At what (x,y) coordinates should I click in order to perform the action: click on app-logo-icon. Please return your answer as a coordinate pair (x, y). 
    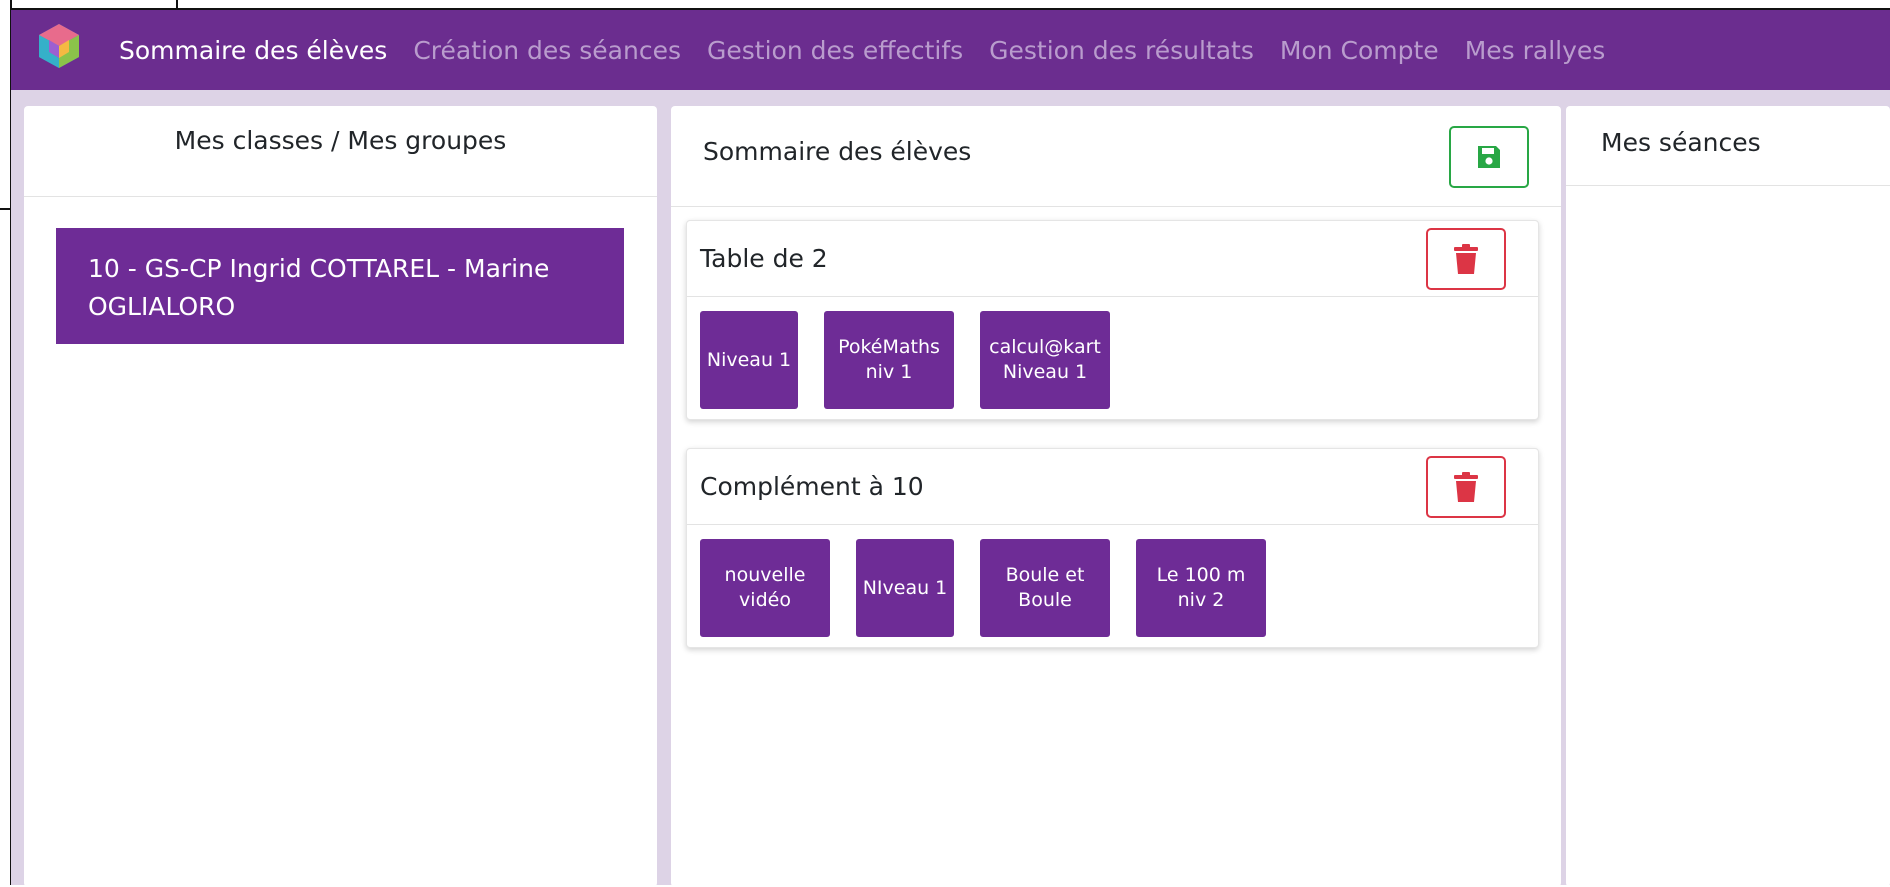
    Looking at the image, I should click on (59, 46).